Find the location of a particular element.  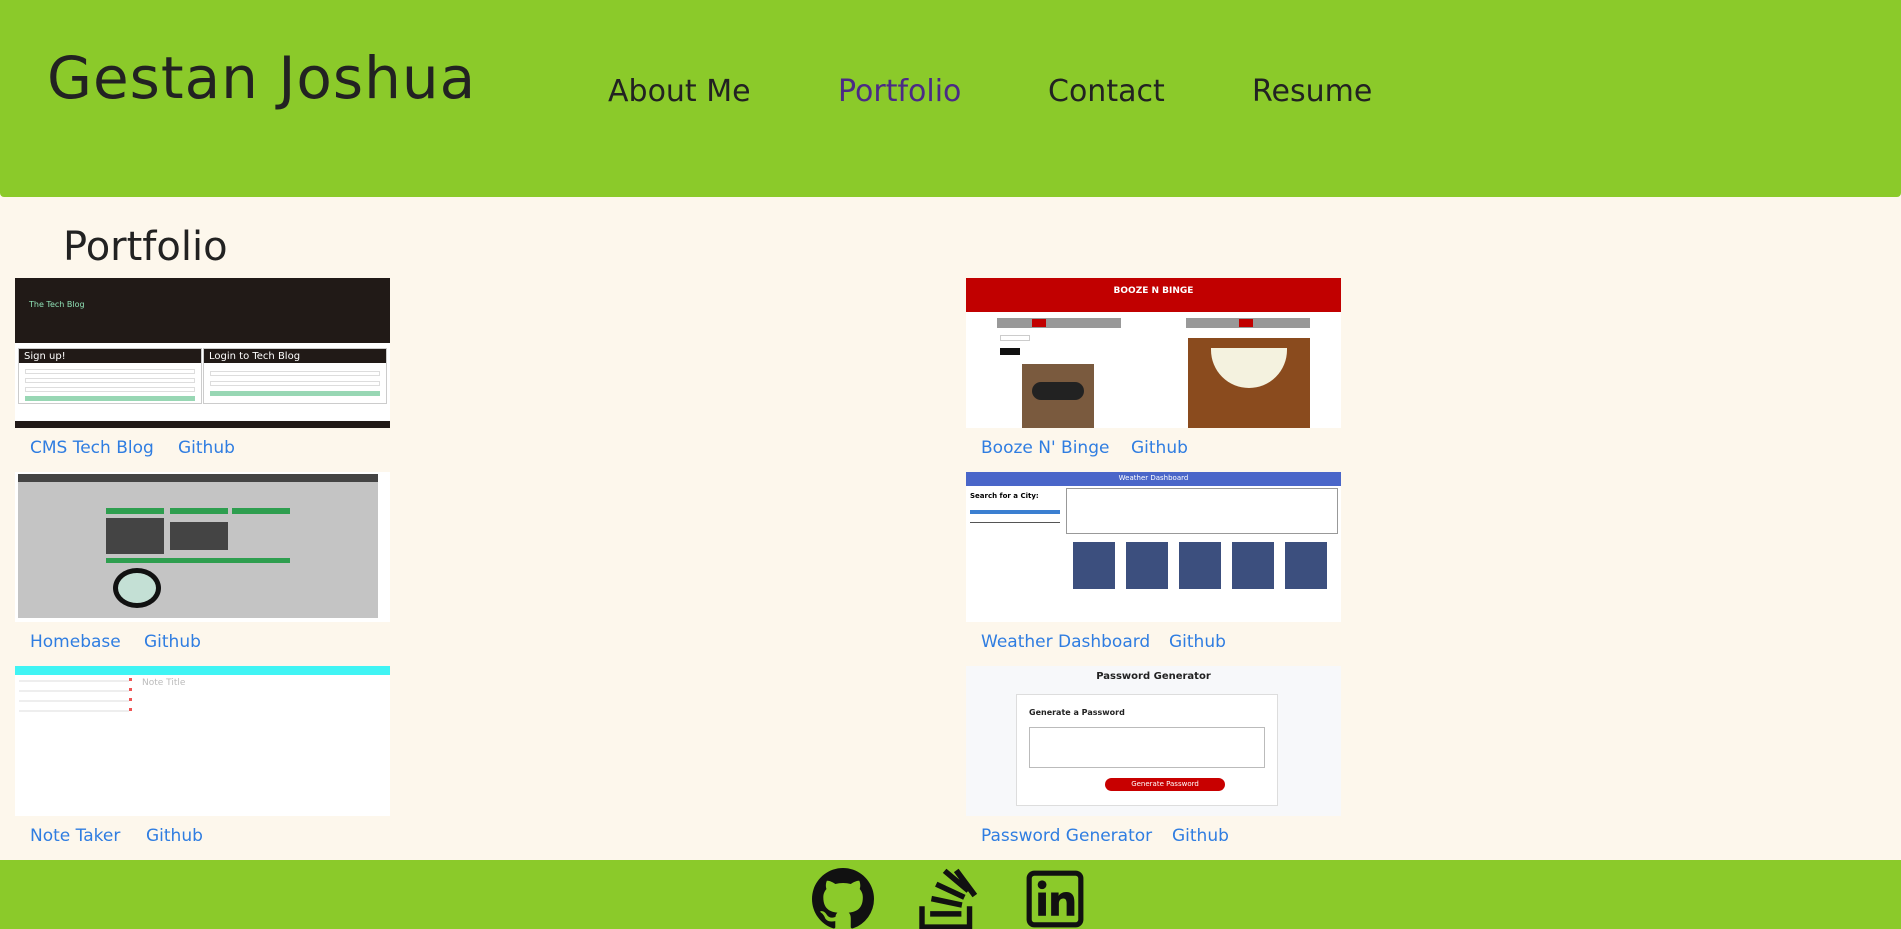

project-card-note-taker: Note Title Note Taker Github is located at coordinates (202, 761).